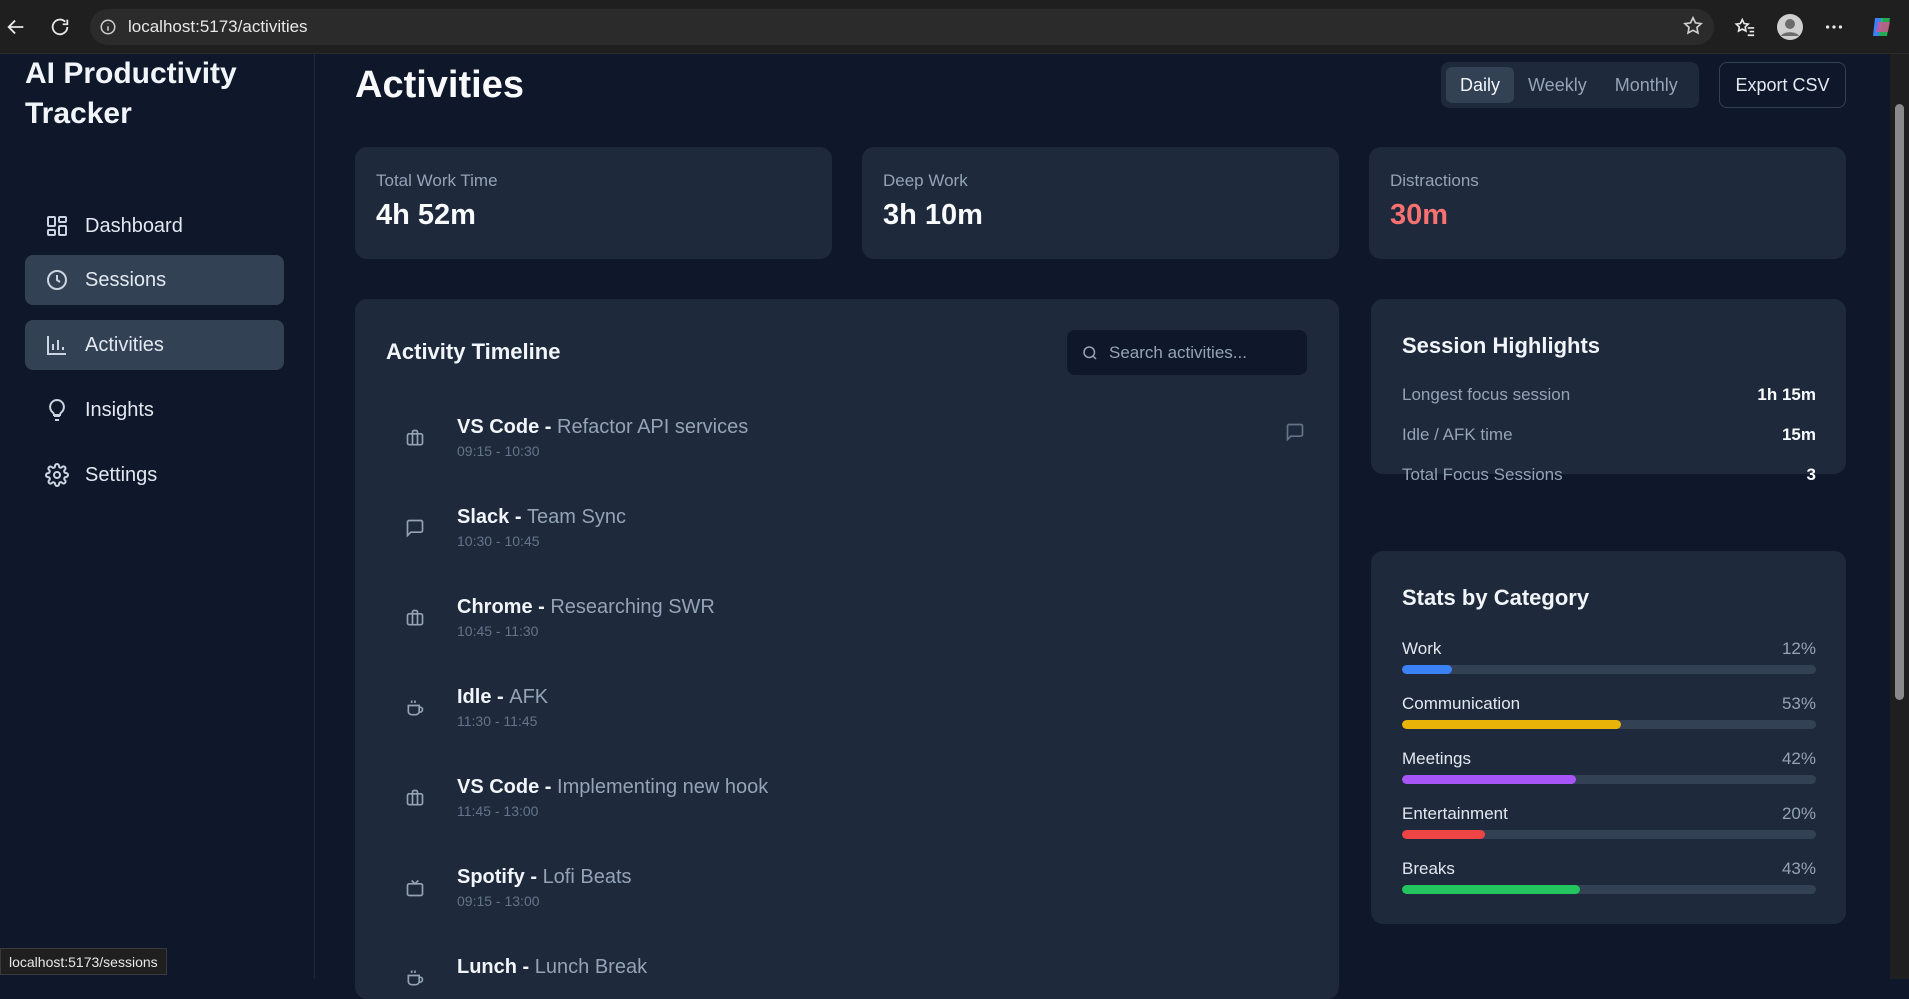 This screenshot has width=1909, height=999. What do you see at coordinates (1609, 437) in the screenshot?
I see `highlight-row: Idle / AFK time 15m` at bounding box center [1609, 437].